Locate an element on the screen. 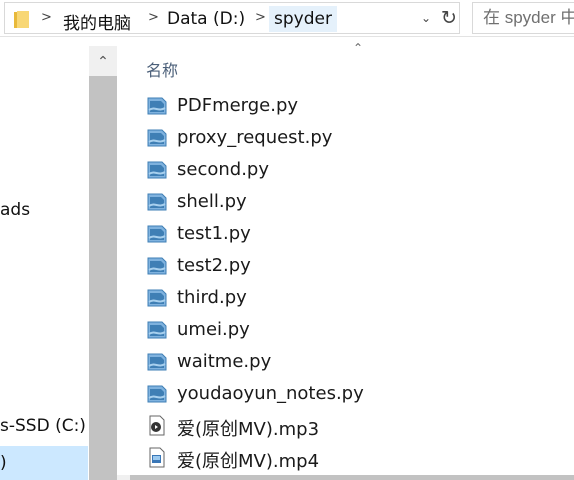 Image resolution: width=574 pixels, height=480 pixels. file-row: third.py is located at coordinates (345, 297).